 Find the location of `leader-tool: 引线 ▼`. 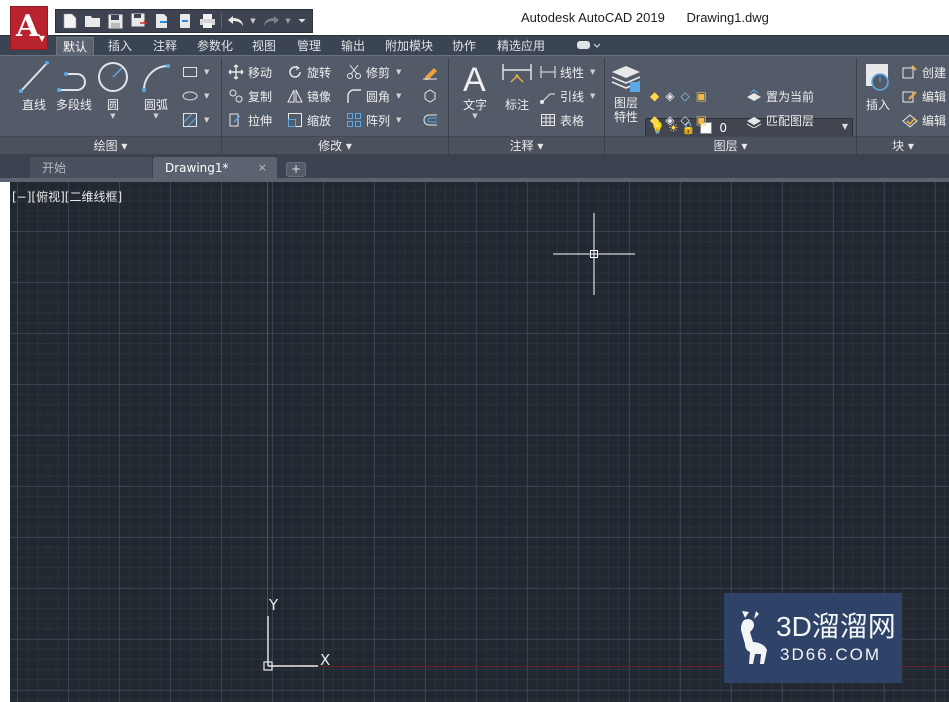

leader-tool: 引线 ▼ is located at coordinates (567, 96).